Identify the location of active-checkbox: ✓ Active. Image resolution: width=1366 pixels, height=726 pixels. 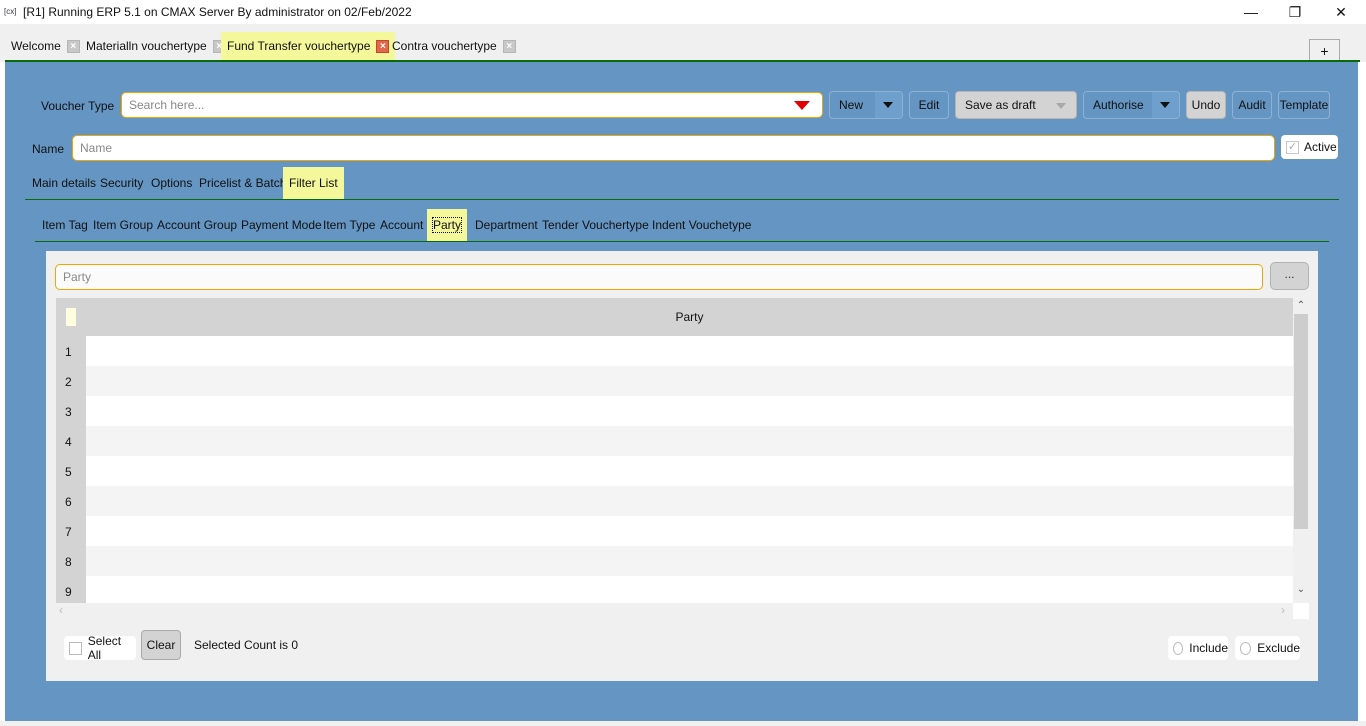
(1309, 147).